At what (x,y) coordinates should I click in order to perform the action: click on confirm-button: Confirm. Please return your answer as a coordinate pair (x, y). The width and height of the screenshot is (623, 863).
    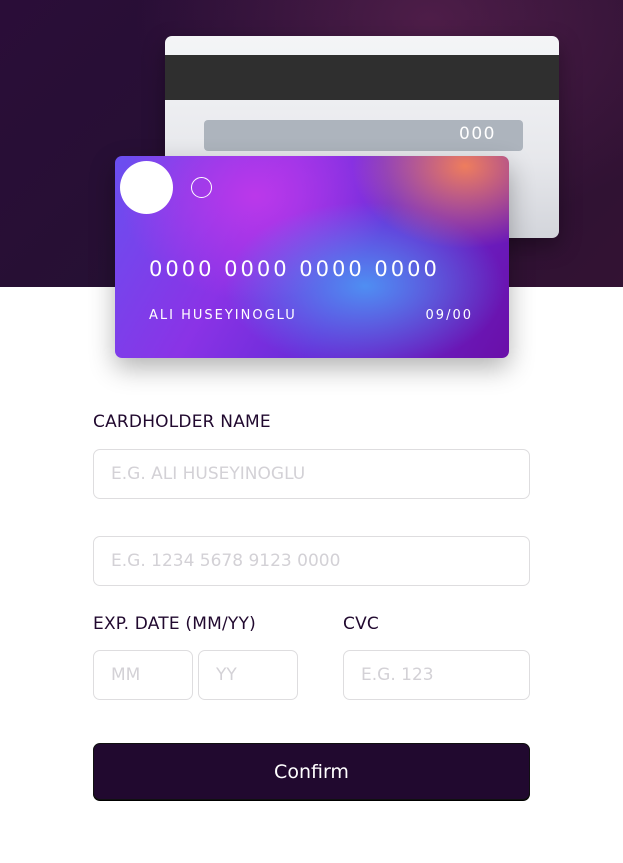
    Looking at the image, I should click on (311, 771).